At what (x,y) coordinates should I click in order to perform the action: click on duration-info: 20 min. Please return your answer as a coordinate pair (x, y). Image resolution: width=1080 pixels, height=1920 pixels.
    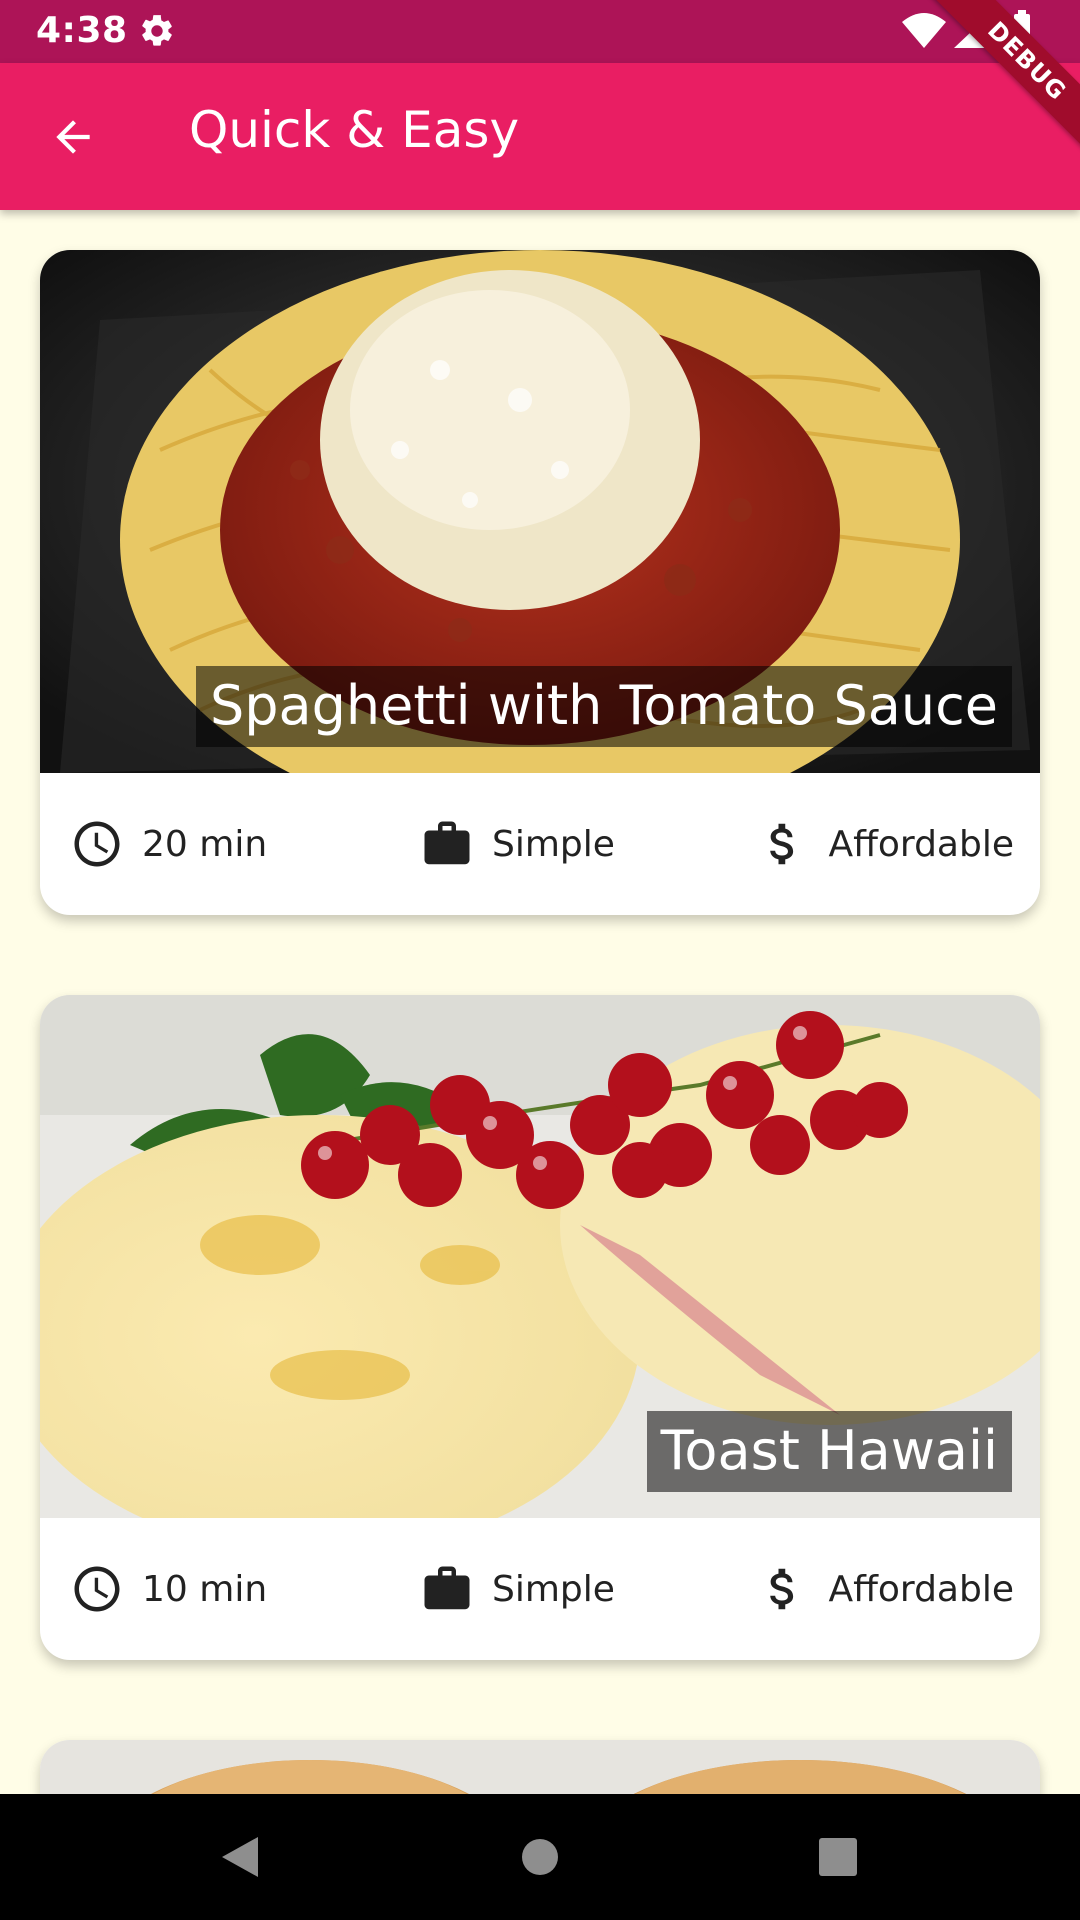
    Looking at the image, I should click on (168, 844).